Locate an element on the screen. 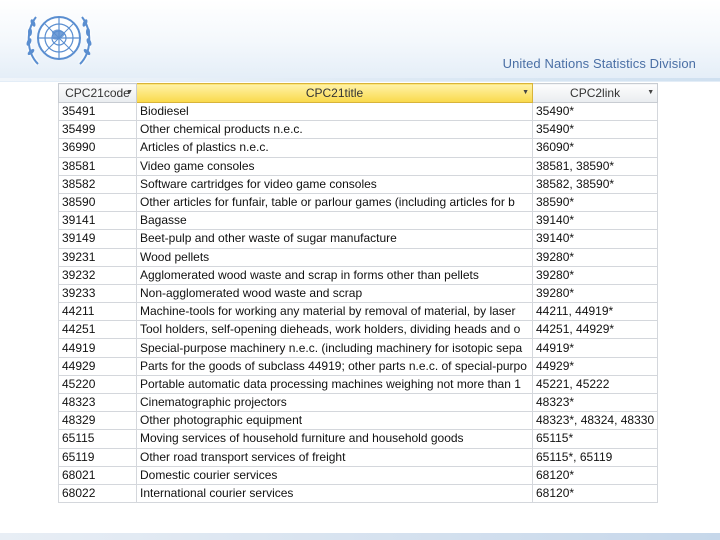 This screenshot has height=540, width=720. cell-title: Bagasse is located at coordinates (334, 221).